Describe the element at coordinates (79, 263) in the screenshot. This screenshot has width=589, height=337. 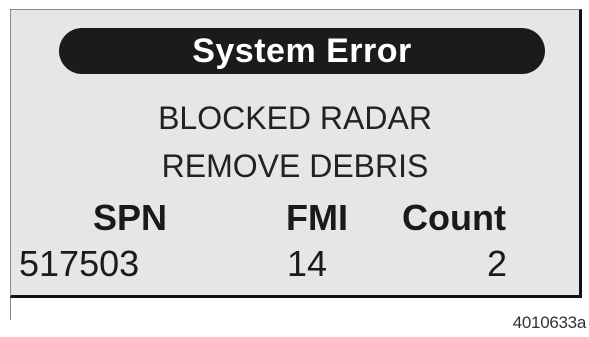
I see `spn-value: 517503` at that location.